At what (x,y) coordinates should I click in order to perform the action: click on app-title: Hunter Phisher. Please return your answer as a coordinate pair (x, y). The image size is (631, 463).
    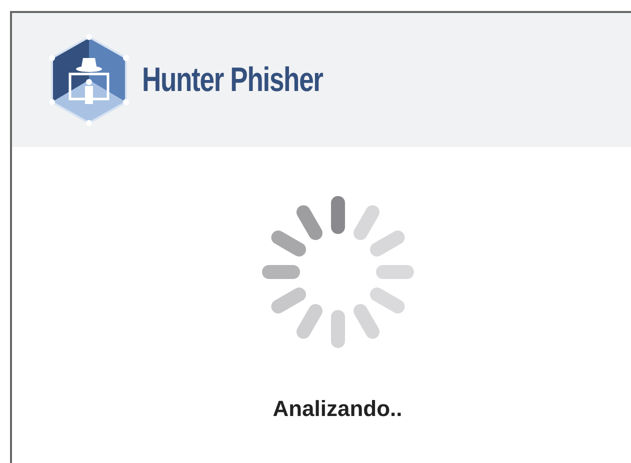
    Looking at the image, I should click on (232, 80).